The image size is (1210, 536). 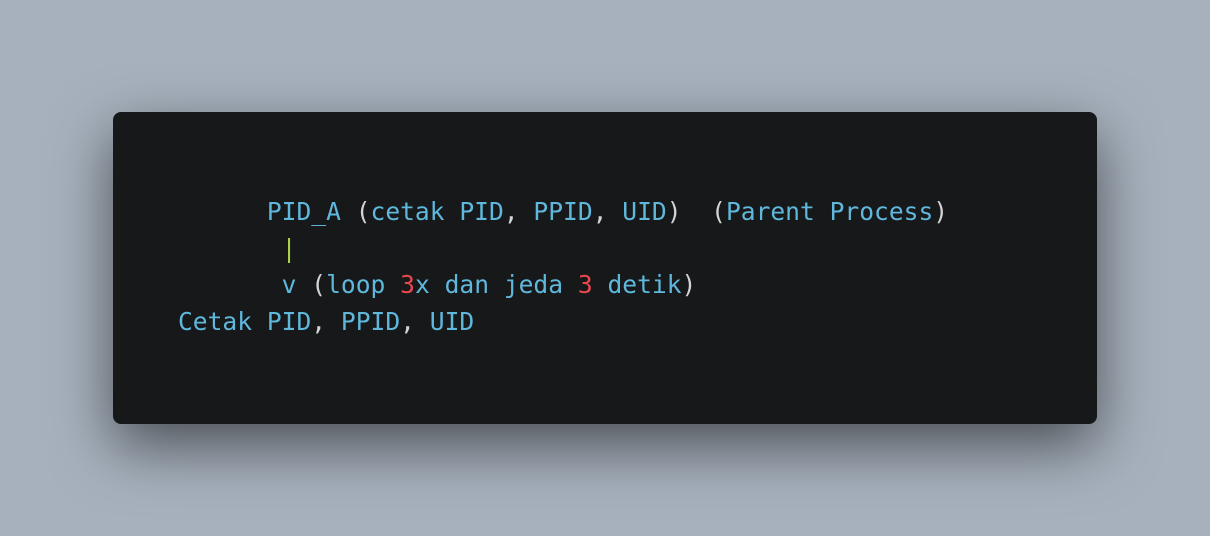 What do you see at coordinates (356, 285) in the screenshot?
I see `token-loop: loop` at bounding box center [356, 285].